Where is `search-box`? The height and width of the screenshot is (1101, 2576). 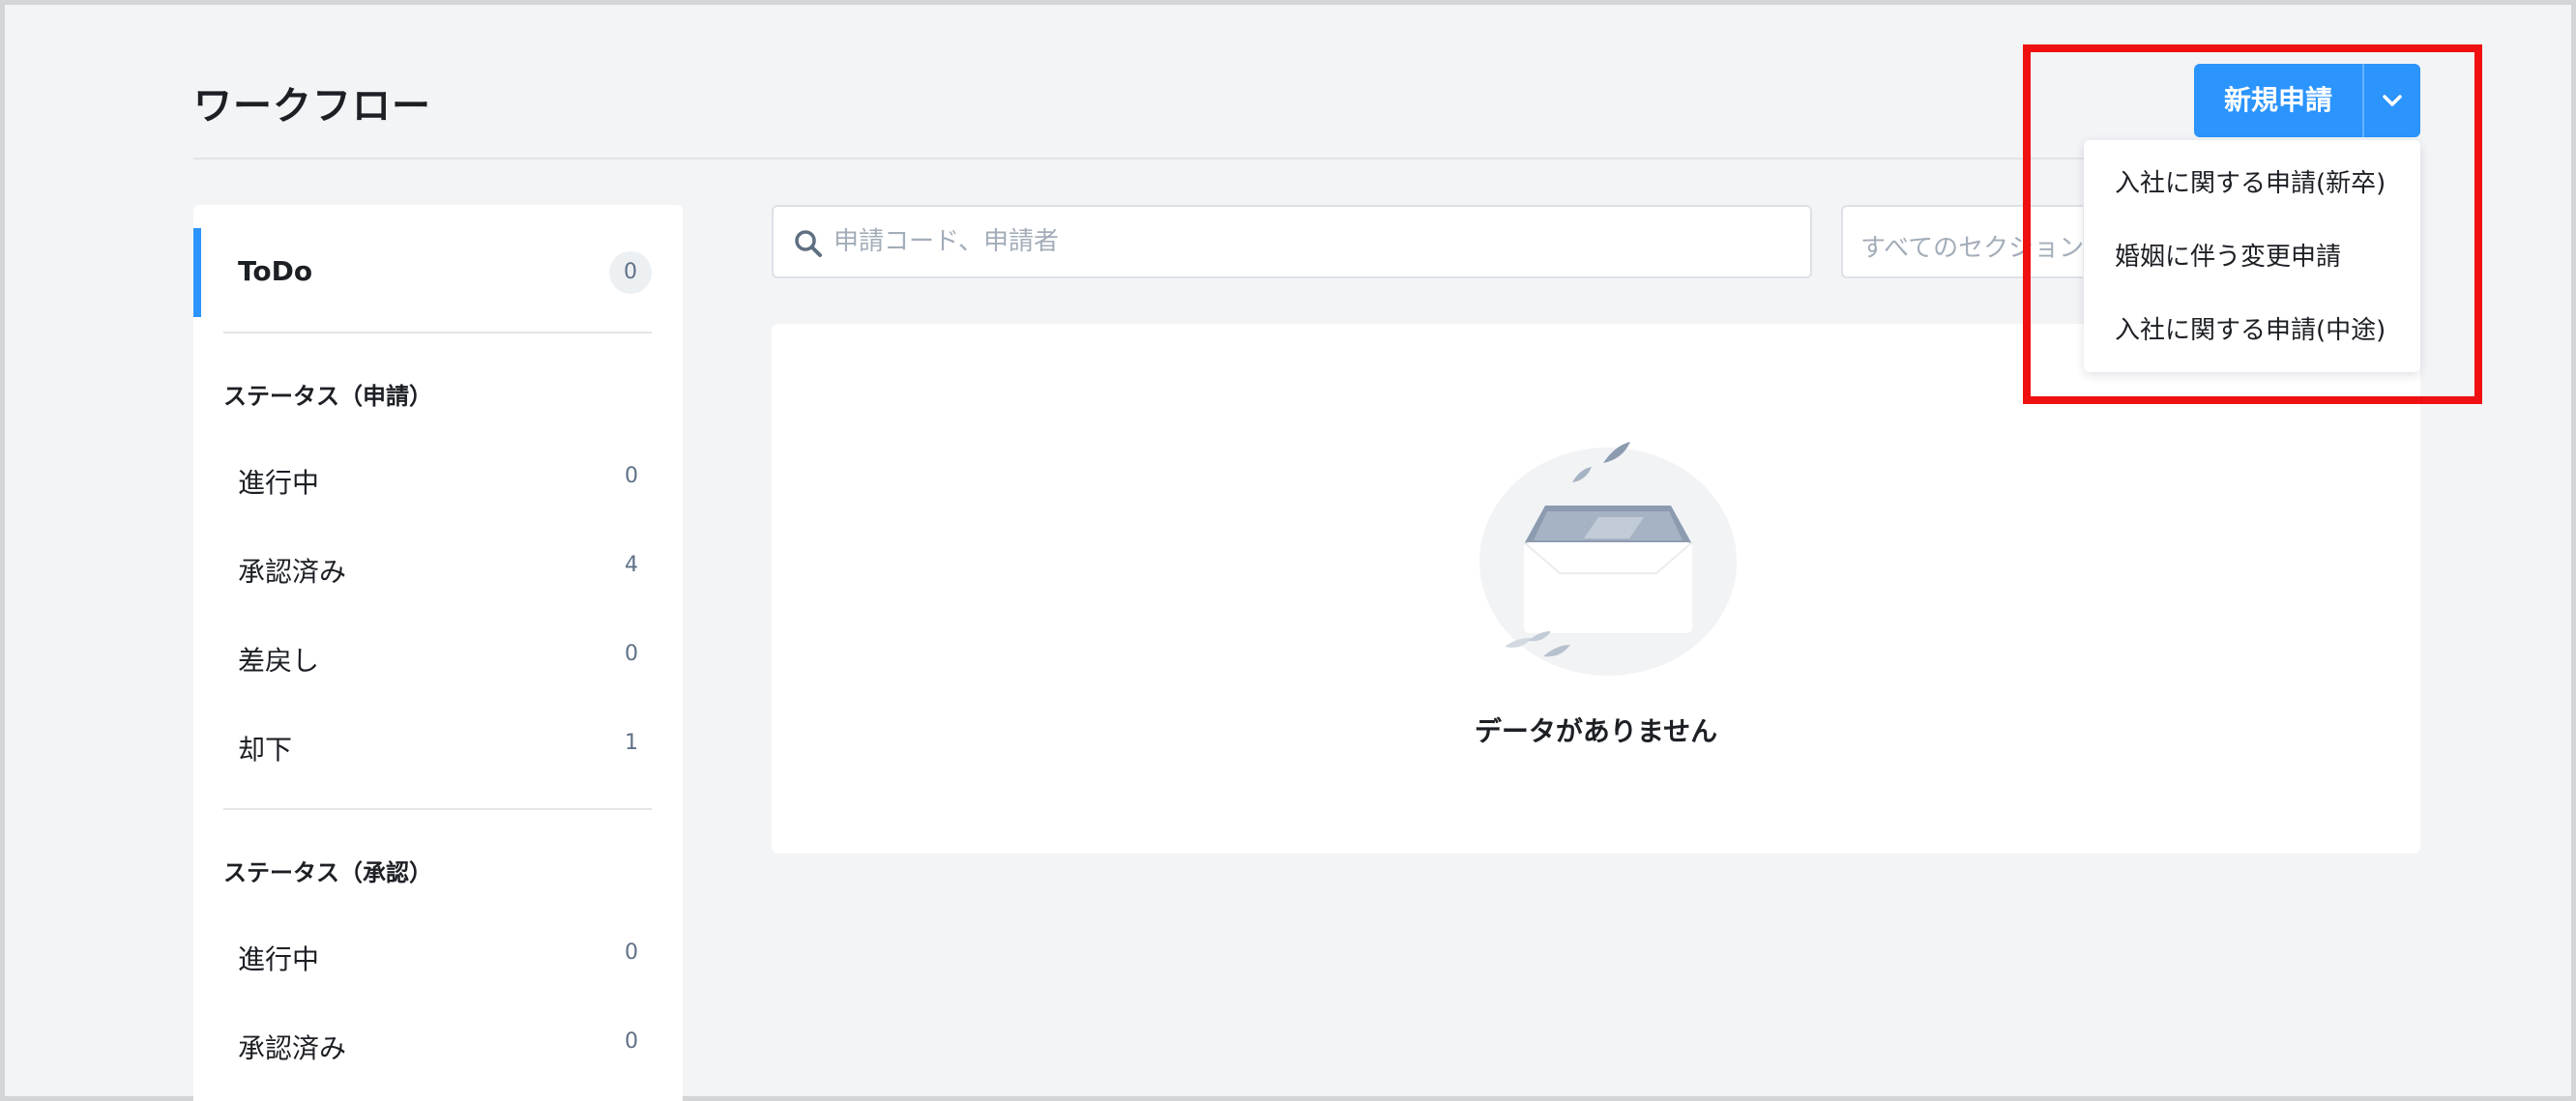
search-box is located at coordinates (1292, 242).